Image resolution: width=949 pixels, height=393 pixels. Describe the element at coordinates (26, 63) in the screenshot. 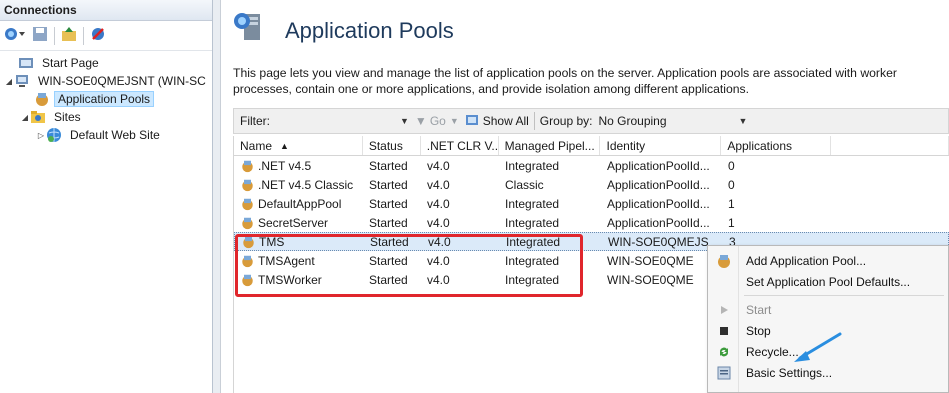

I see `start-page-icon` at that location.